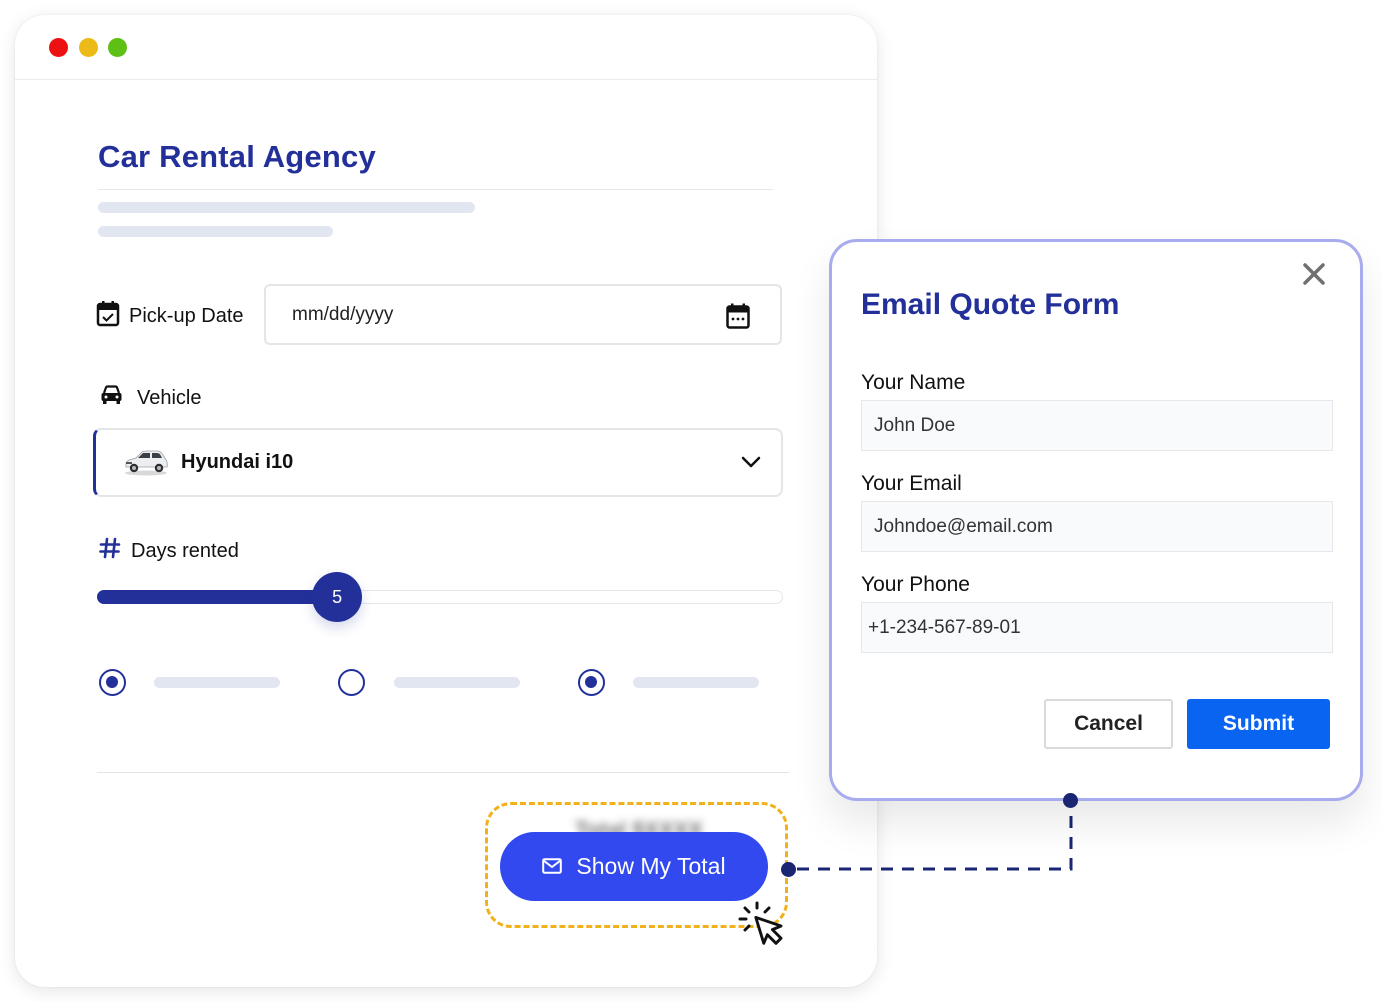 The width and height of the screenshot is (1382, 1002). What do you see at coordinates (111, 398) in the screenshot?
I see `car-icon` at bounding box center [111, 398].